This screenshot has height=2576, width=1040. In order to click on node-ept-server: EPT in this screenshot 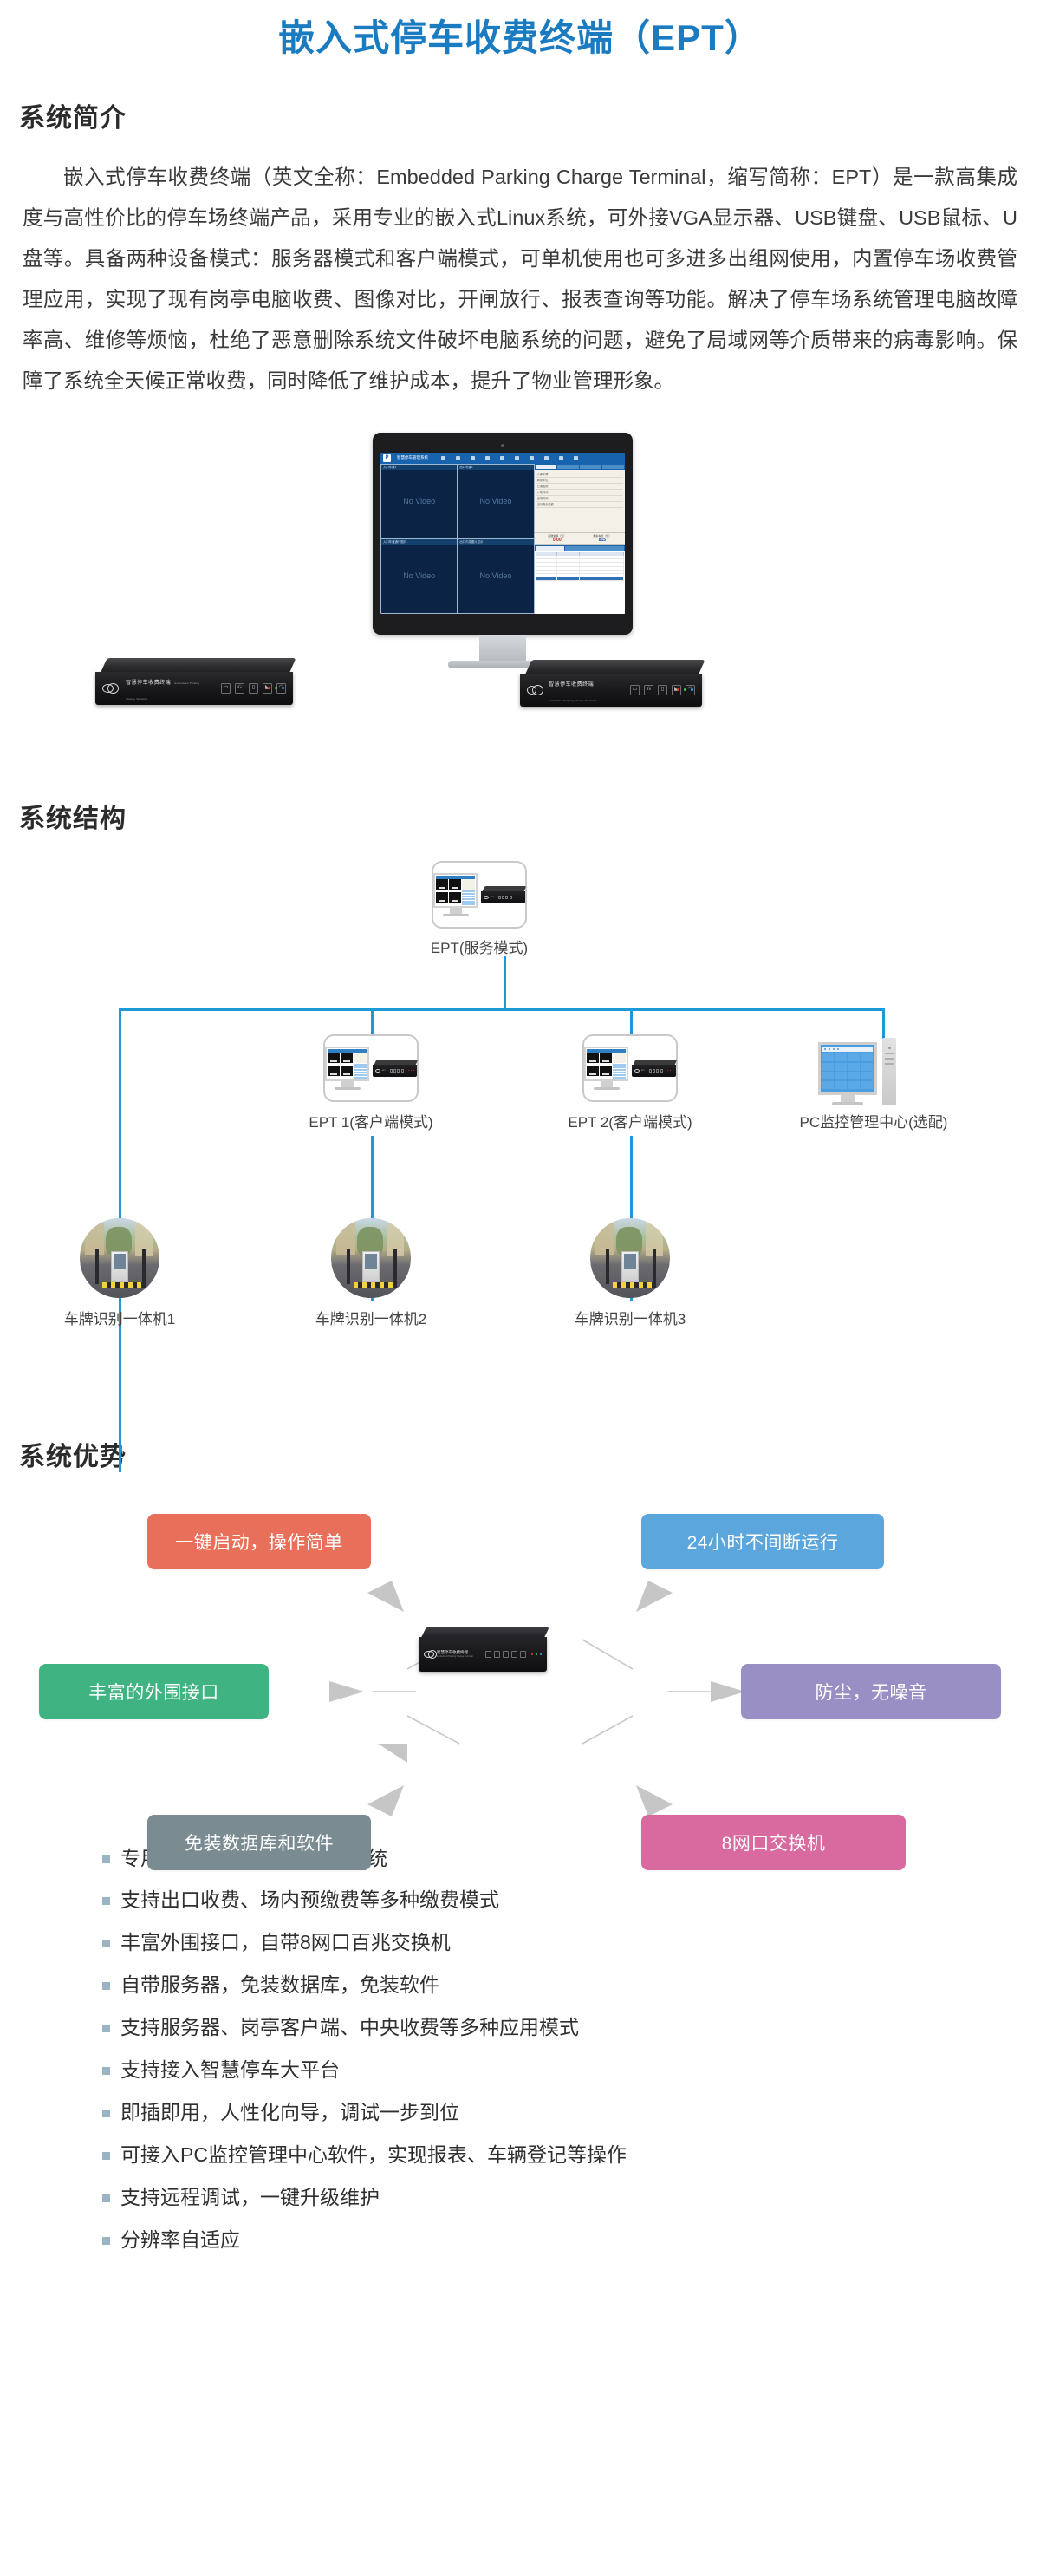, I will do `click(479, 895)`.